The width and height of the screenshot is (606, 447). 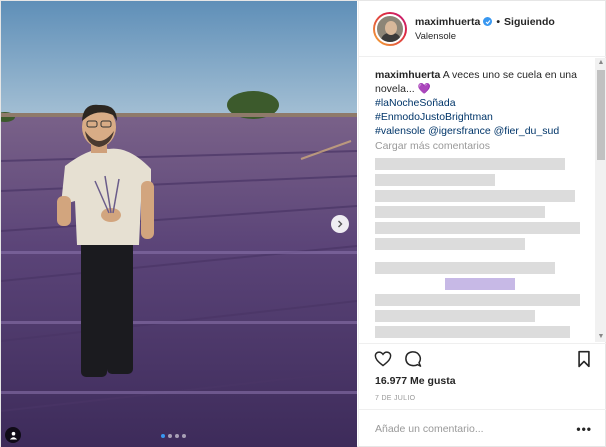 I want to click on avatar, so click(x=390, y=28).